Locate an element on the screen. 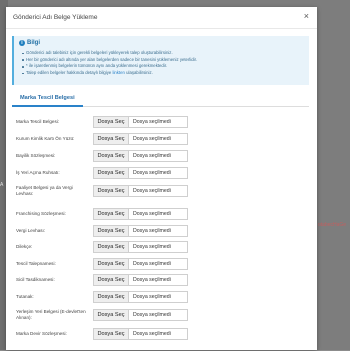 This screenshot has height=351, width=350. info-link-suffix: ulaşabilirsiniz. is located at coordinates (139, 73).